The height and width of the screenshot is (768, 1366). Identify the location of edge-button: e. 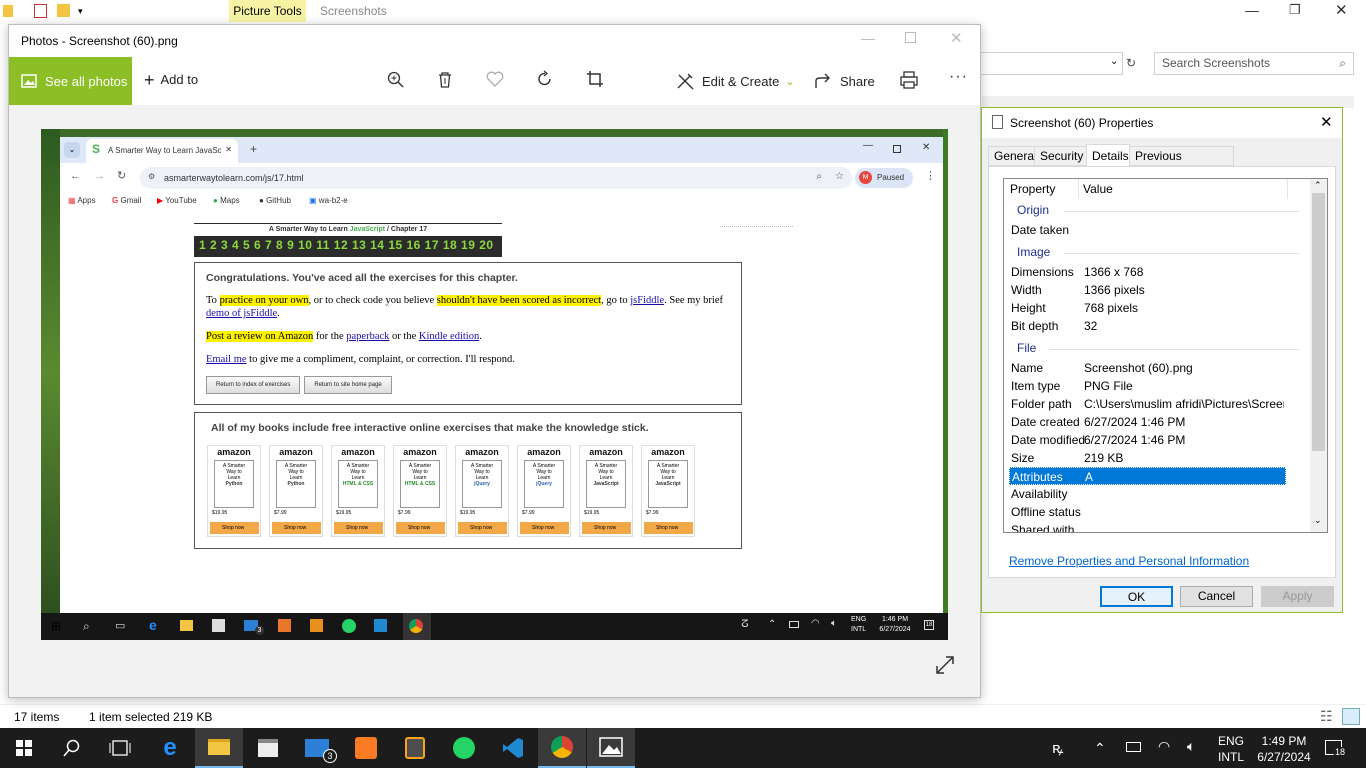
(170, 748).